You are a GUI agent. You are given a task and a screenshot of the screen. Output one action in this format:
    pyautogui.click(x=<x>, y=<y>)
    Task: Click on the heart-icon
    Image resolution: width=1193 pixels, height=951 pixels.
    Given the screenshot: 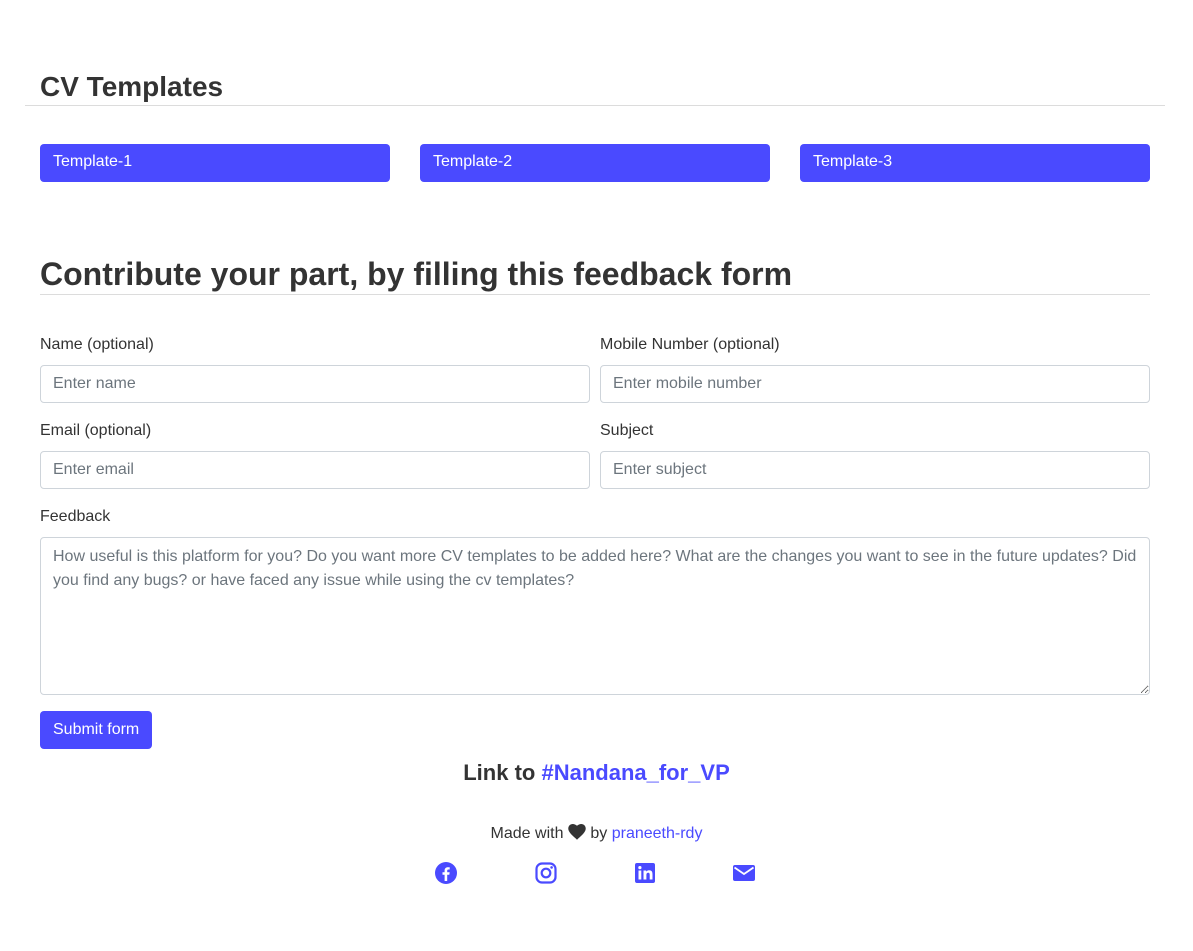 What is the action you would take?
    pyautogui.click(x=577, y=834)
    